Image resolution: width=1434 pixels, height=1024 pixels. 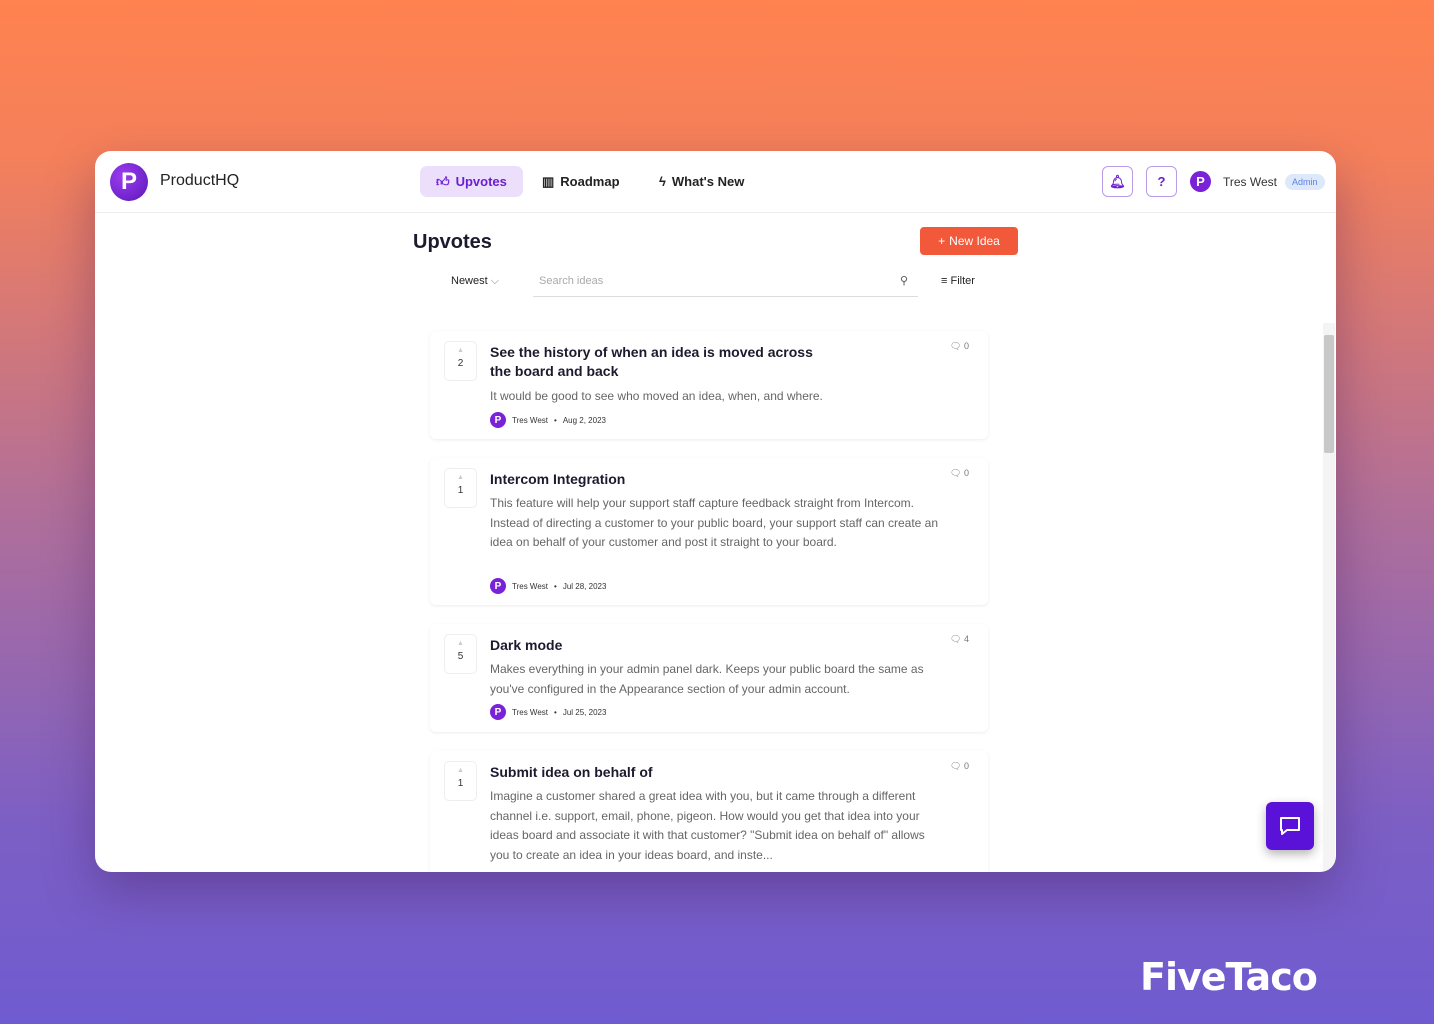 What do you see at coordinates (584, 420) in the screenshot?
I see `date: Aug 2, 2023` at bounding box center [584, 420].